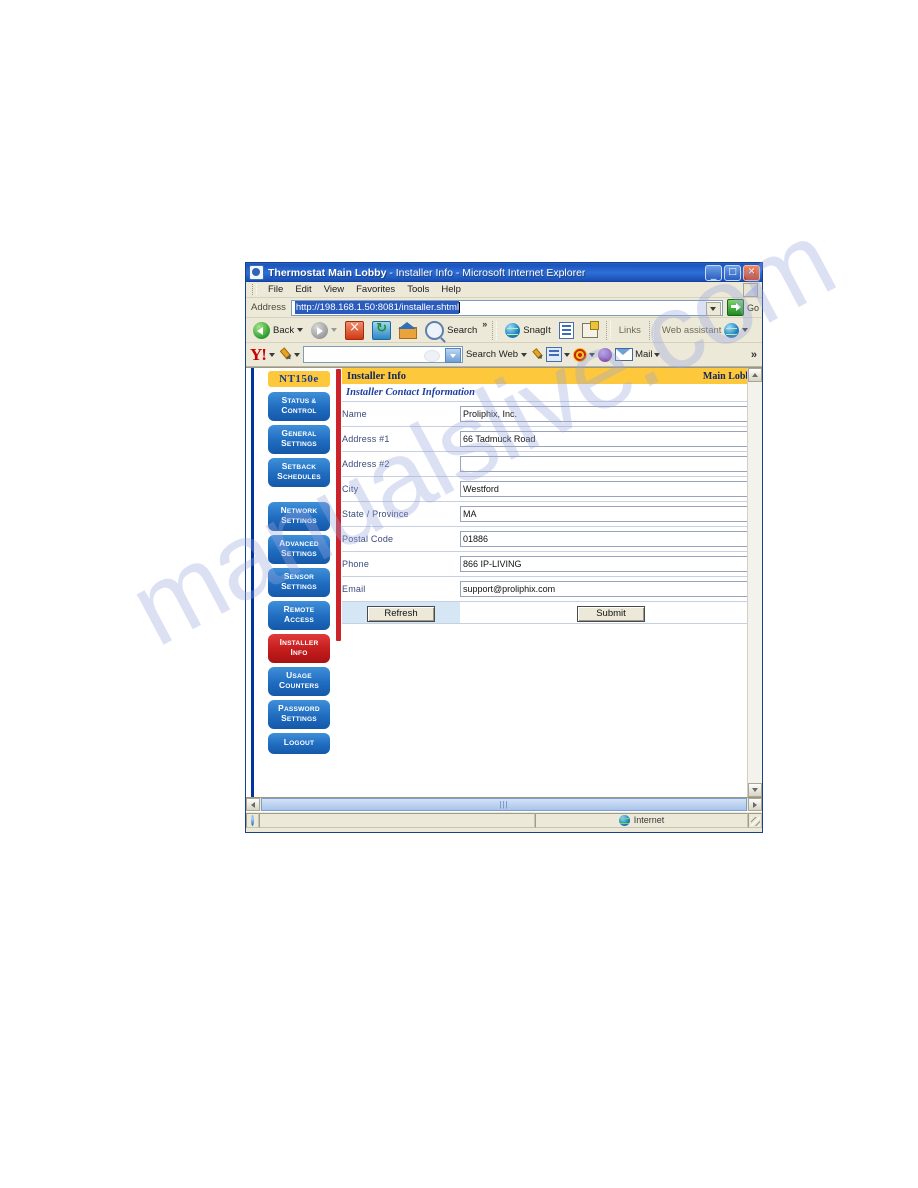 This screenshot has width=918, height=1188. Describe the element at coordinates (755, 790) in the screenshot. I see `scroll-down-button` at that location.